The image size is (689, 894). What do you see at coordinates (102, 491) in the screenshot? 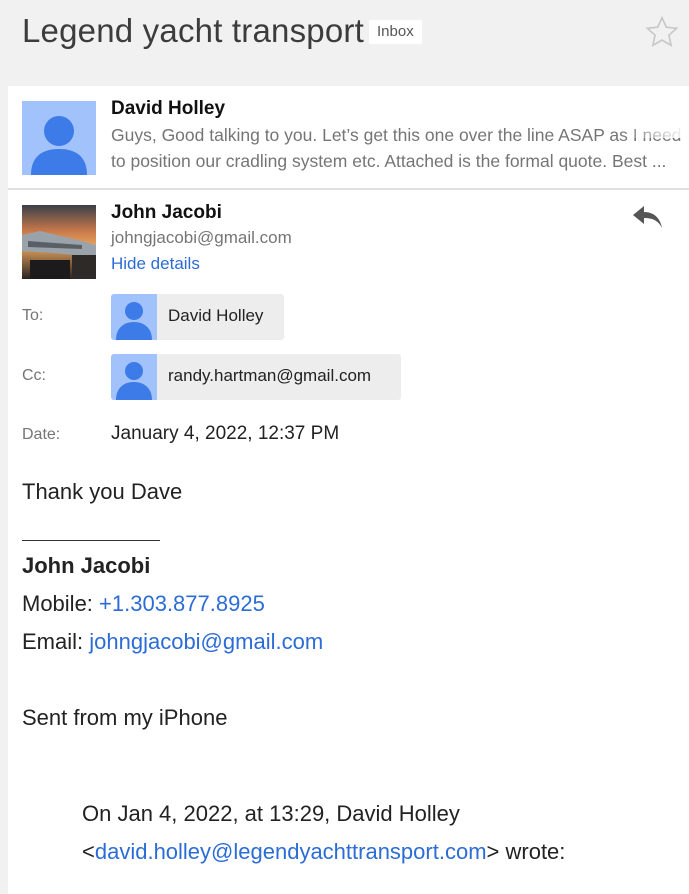
I see `body-greeting: Thank you Dave` at bounding box center [102, 491].